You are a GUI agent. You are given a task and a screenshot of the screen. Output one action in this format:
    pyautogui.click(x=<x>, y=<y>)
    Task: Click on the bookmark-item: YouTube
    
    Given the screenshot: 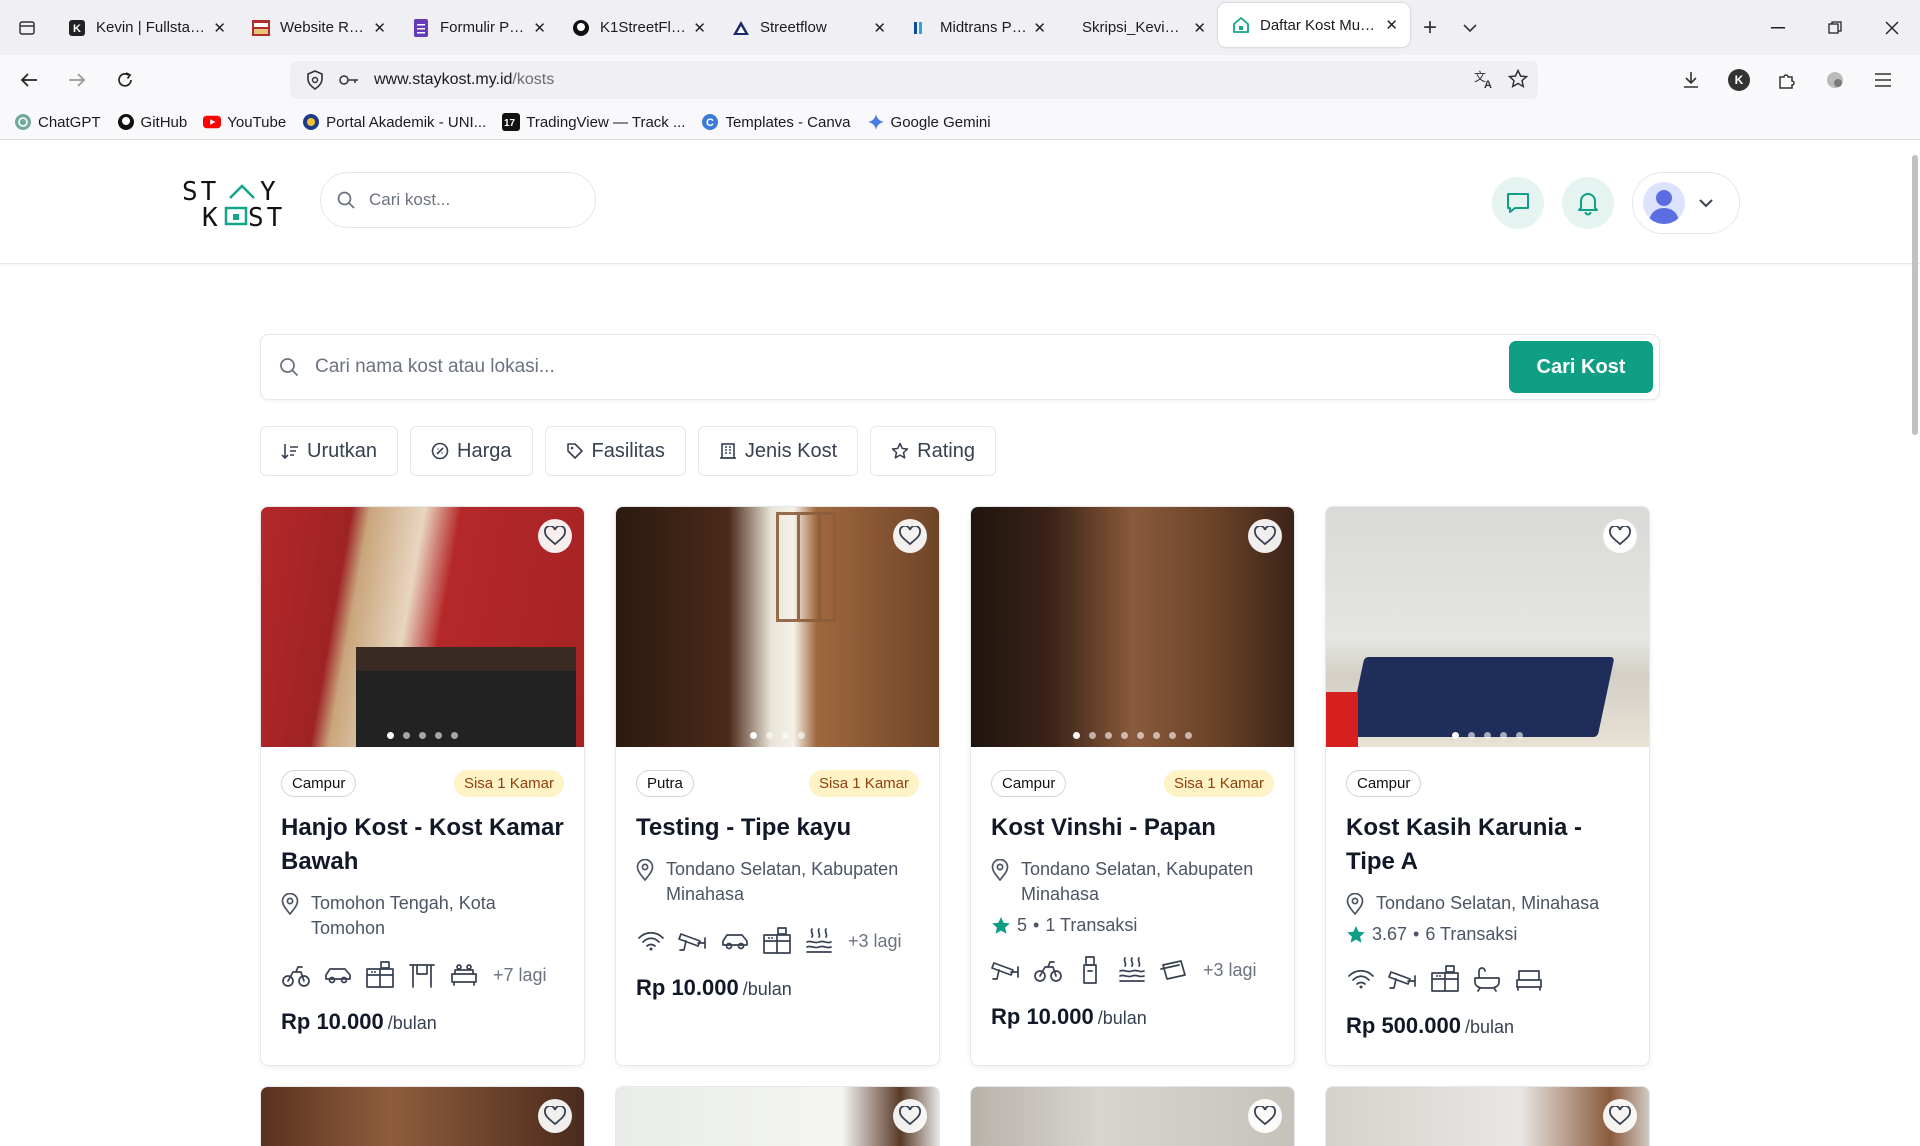 What is the action you would take?
    pyautogui.click(x=244, y=122)
    